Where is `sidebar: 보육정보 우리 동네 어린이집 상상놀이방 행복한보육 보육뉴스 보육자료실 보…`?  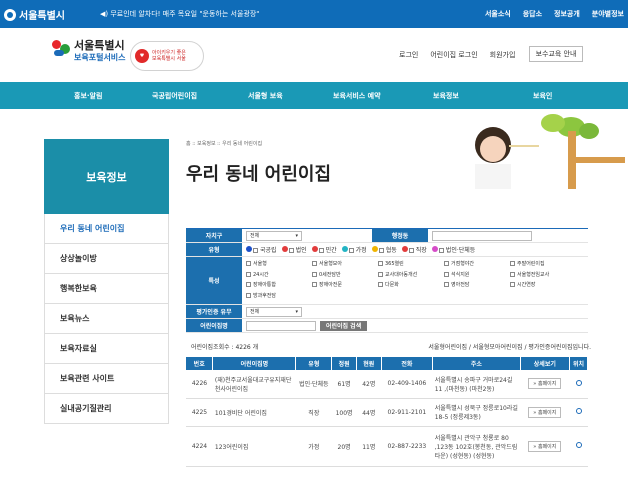 sidebar: 보육정보 우리 동네 어린이집 상상놀이방 행복한보육 보육뉴스 보육자료실 보… is located at coordinates (106, 281).